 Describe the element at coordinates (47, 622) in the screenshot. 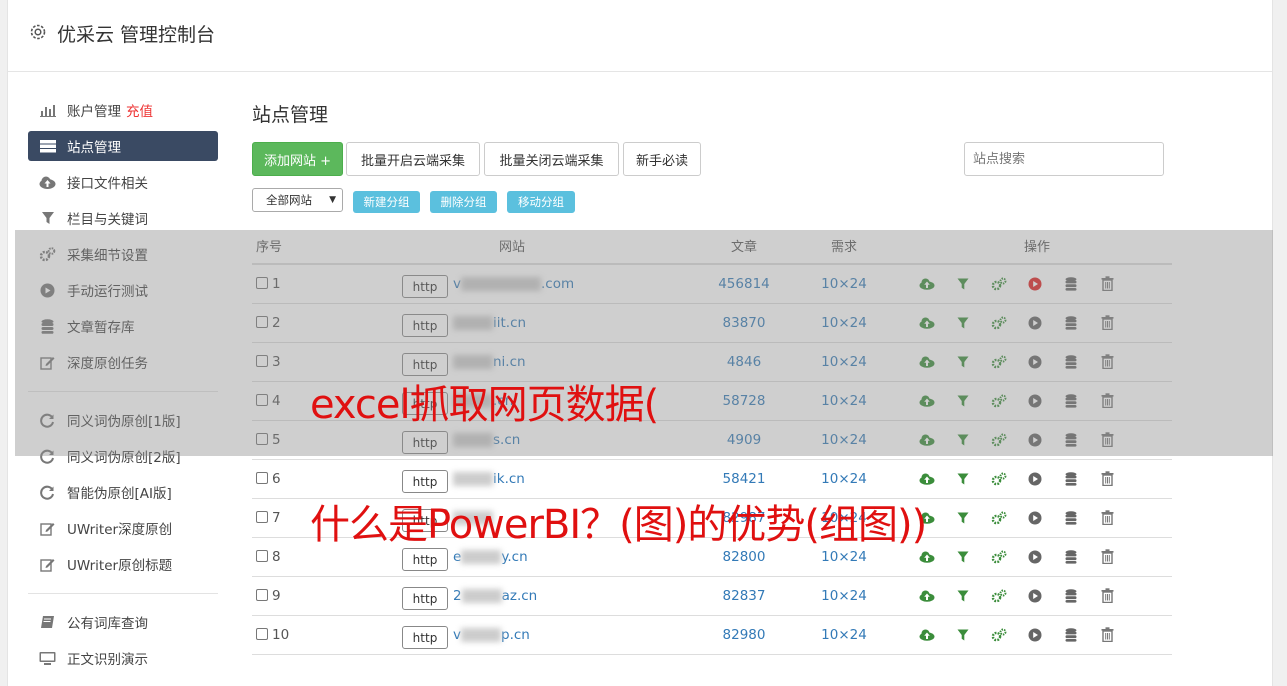

I see `book-icon` at that location.